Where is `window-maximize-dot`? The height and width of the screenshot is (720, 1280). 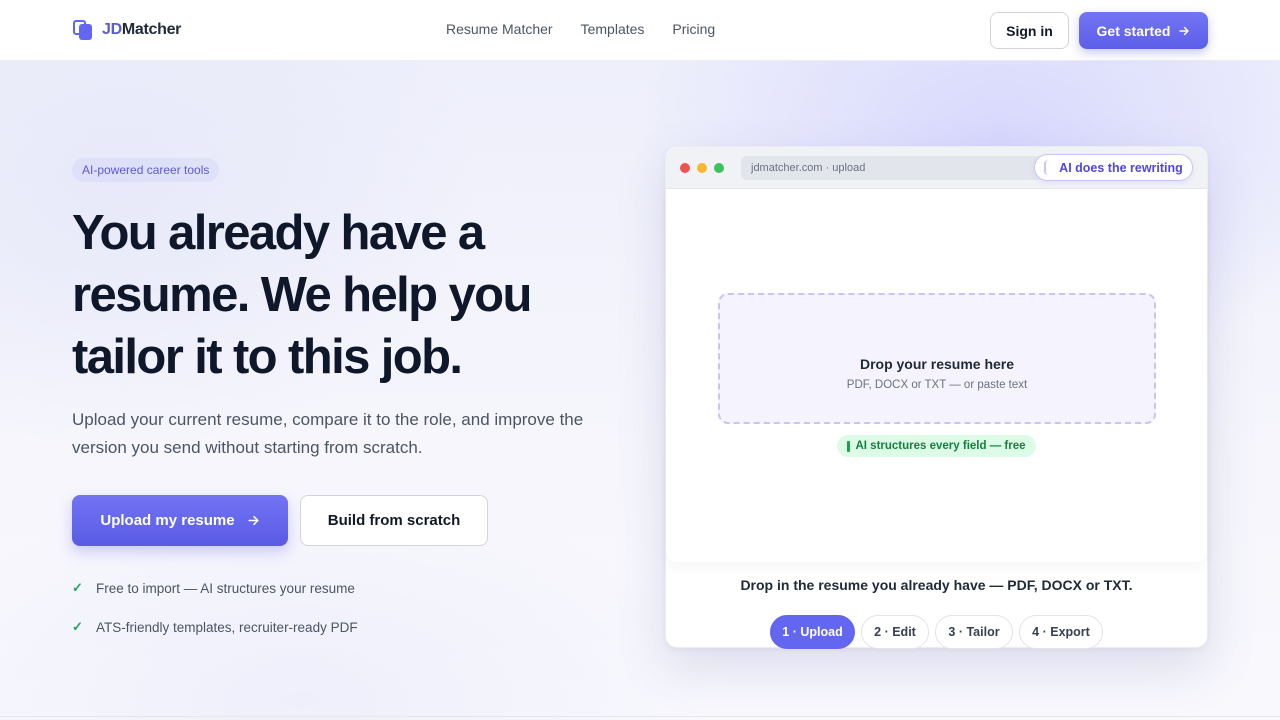 window-maximize-dot is located at coordinates (719, 168).